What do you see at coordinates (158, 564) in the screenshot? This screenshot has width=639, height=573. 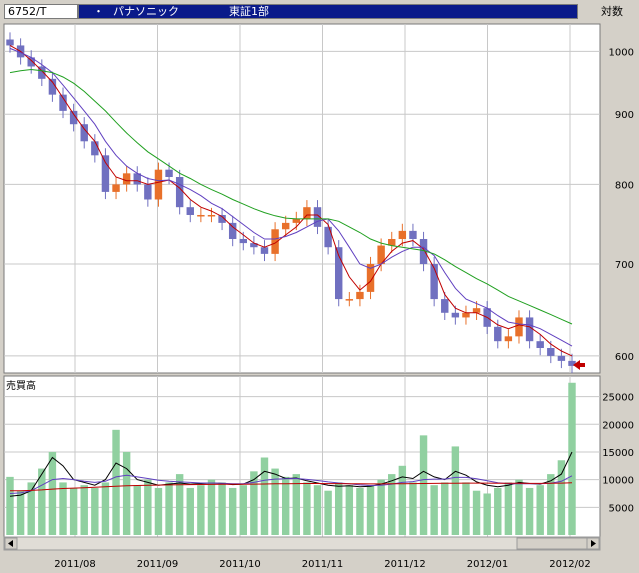 I see `x-tick-label: 2011/09` at bounding box center [158, 564].